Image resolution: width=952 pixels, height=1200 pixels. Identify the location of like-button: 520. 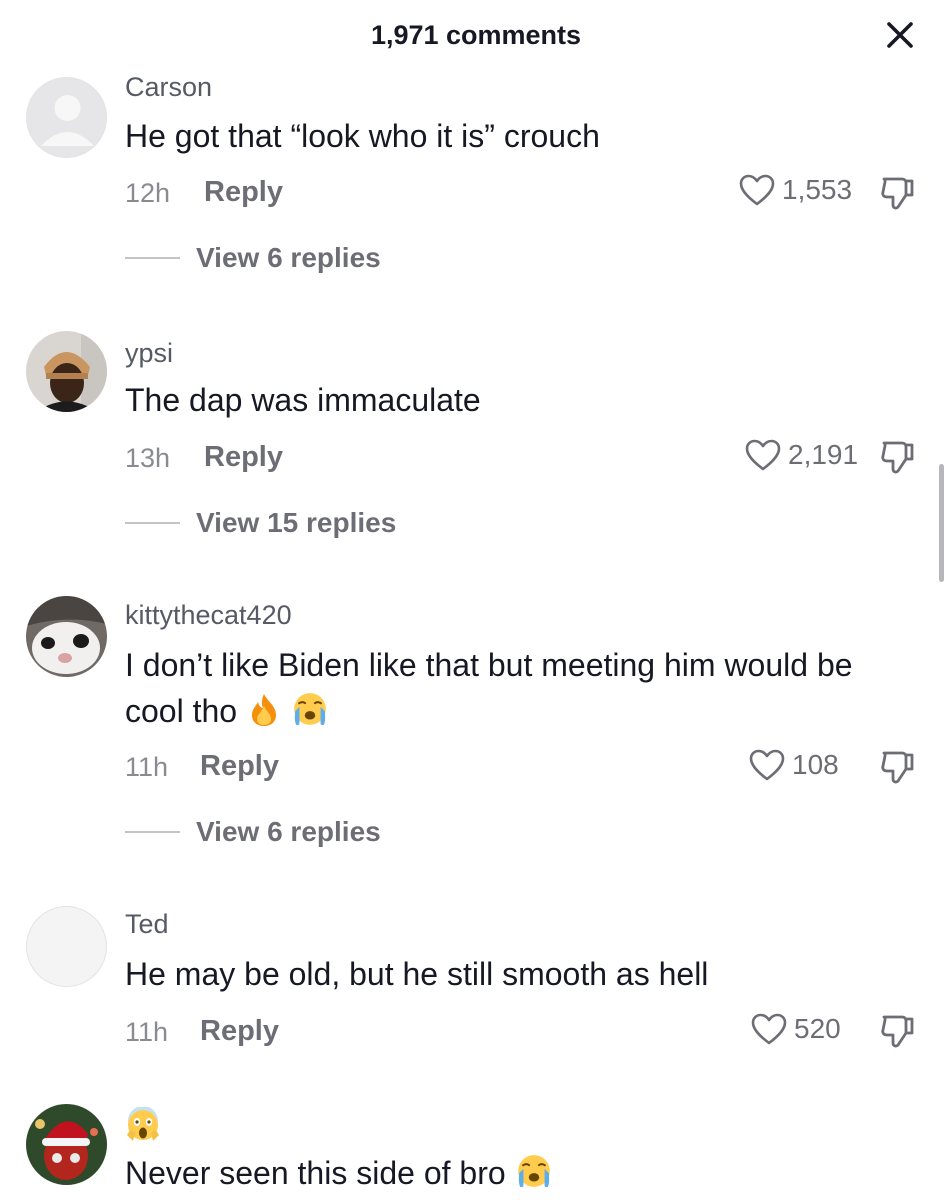
(795, 1029).